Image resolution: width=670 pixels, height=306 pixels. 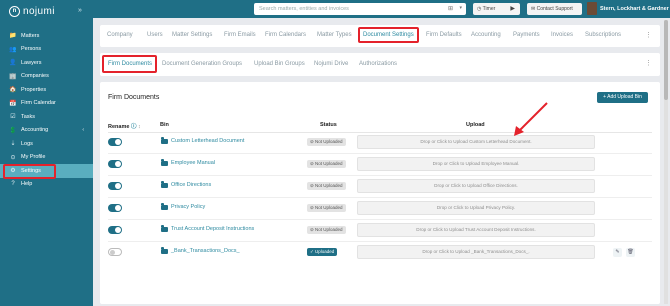 I want to click on play-icon: ▶, so click(x=512, y=8).